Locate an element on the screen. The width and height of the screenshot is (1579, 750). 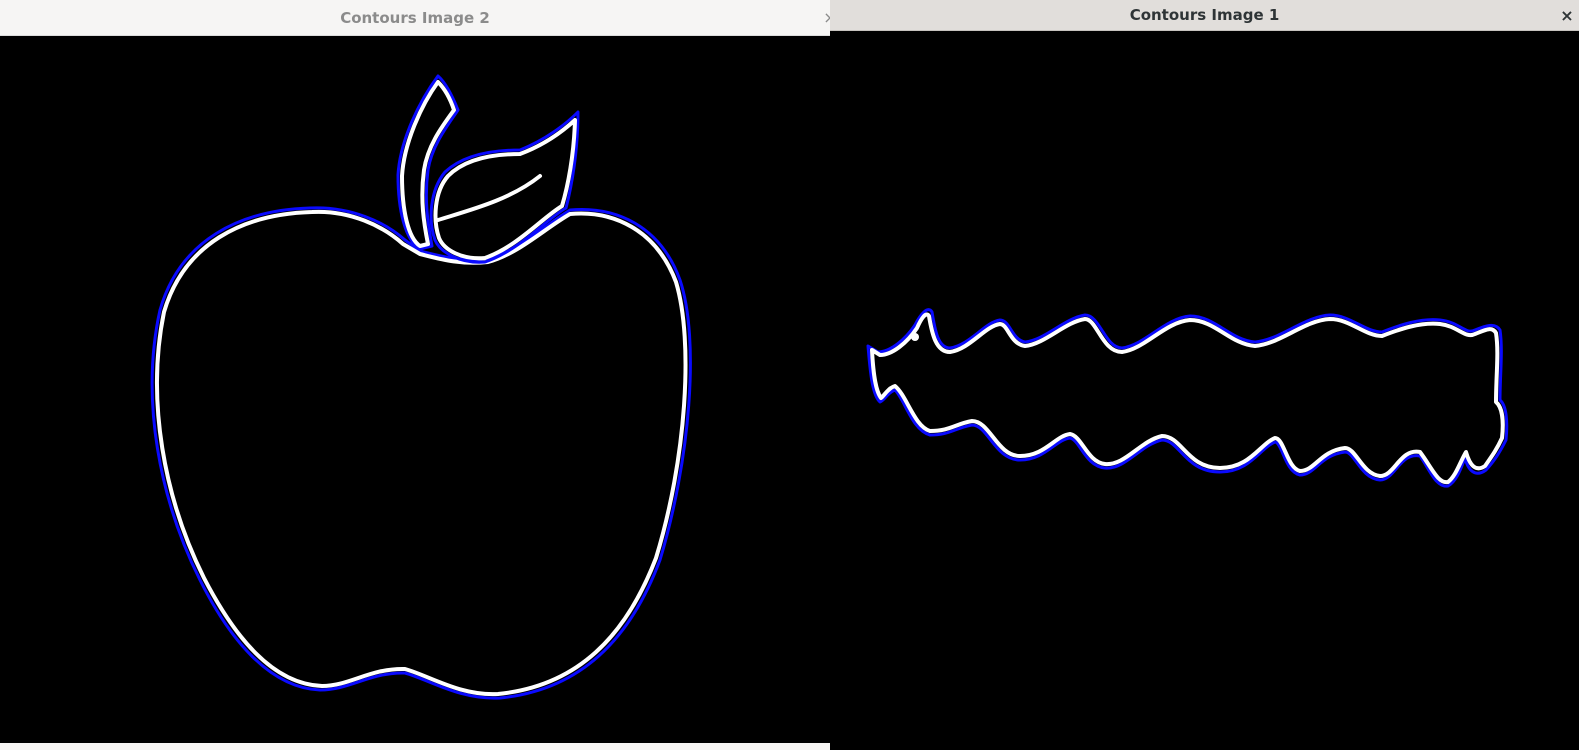
window-title: Contours Image 2 is located at coordinates (415, 17).